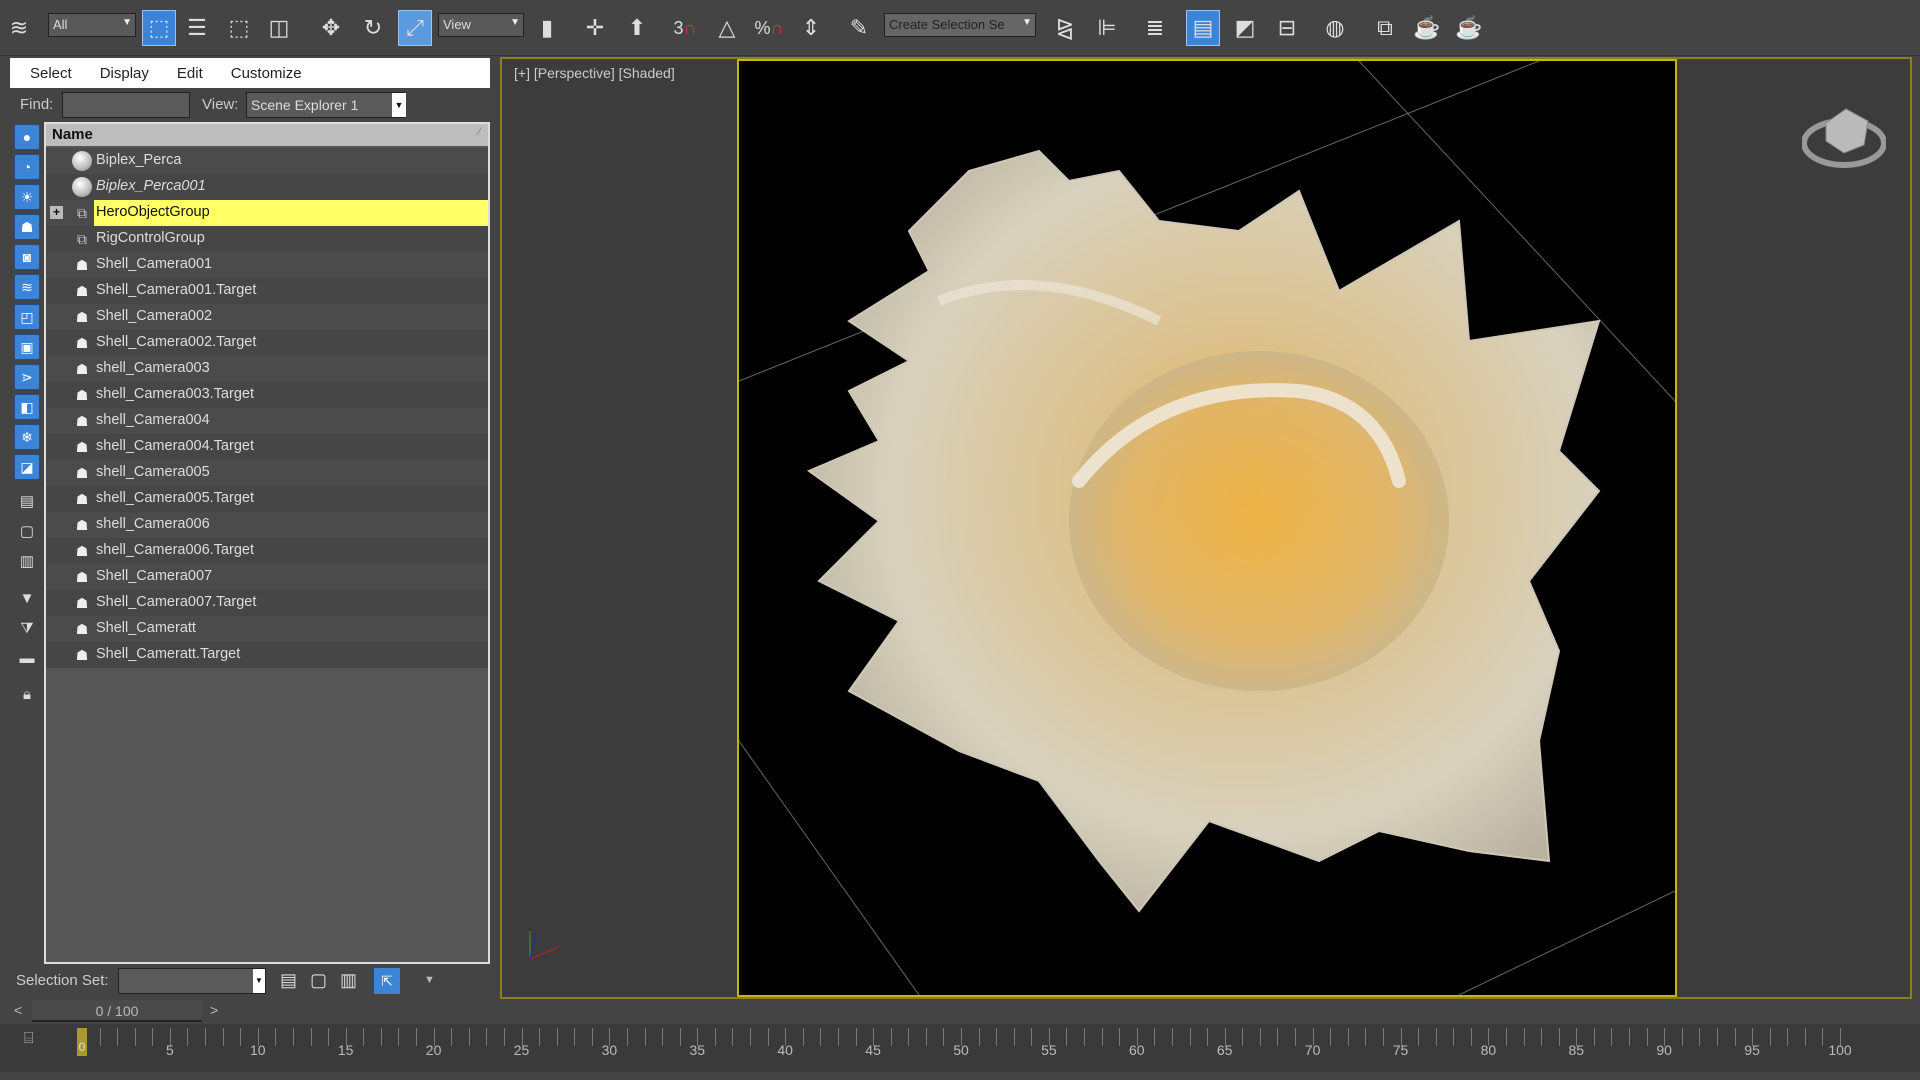 The image size is (1920, 1080). Describe the element at coordinates (159, 28) in the screenshot. I see `select-object-button: ⬚` at that location.